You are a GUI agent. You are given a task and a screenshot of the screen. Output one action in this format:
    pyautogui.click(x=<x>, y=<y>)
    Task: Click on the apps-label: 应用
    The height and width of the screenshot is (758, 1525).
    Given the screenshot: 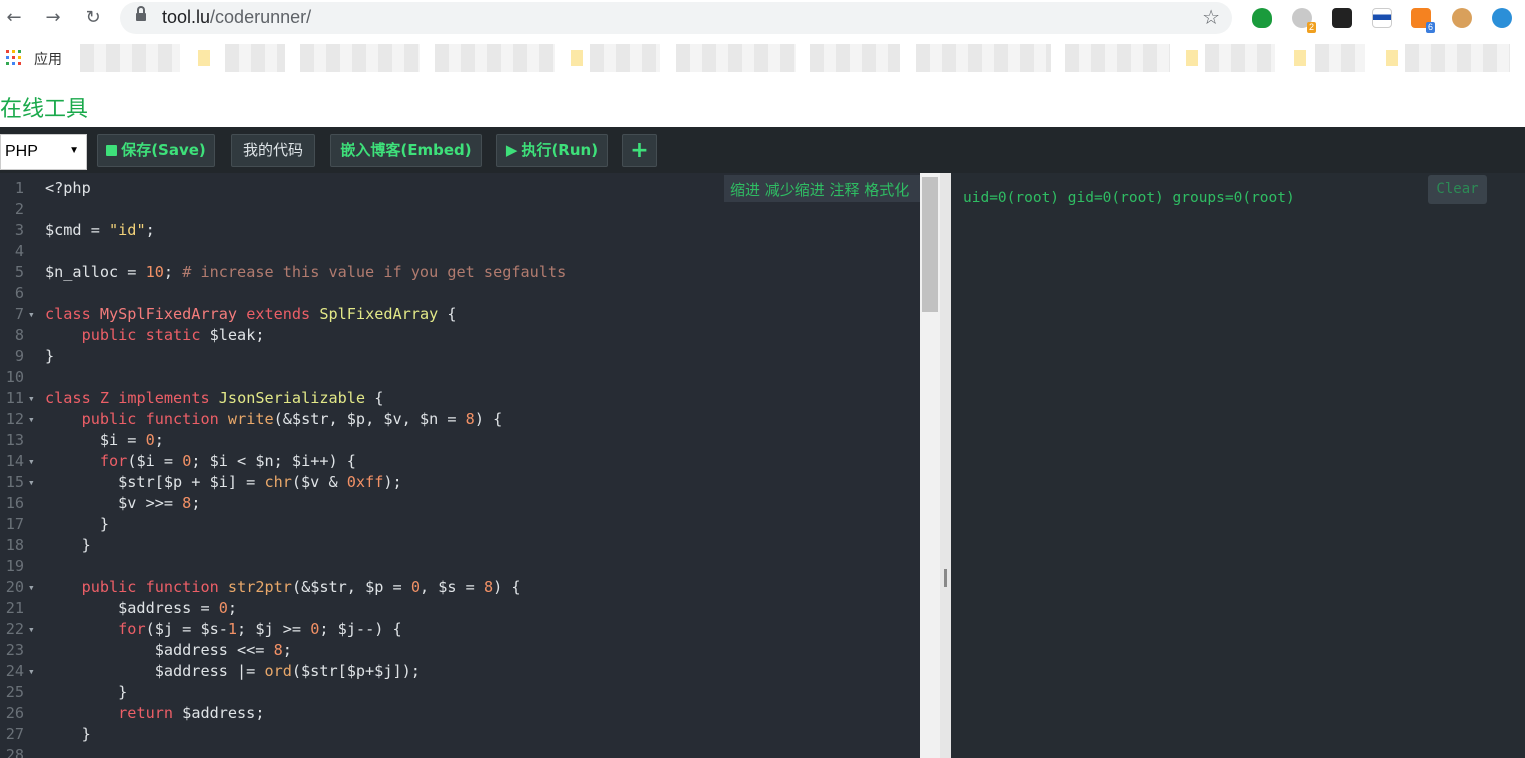 What is the action you would take?
    pyautogui.click(x=48, y=59)
    